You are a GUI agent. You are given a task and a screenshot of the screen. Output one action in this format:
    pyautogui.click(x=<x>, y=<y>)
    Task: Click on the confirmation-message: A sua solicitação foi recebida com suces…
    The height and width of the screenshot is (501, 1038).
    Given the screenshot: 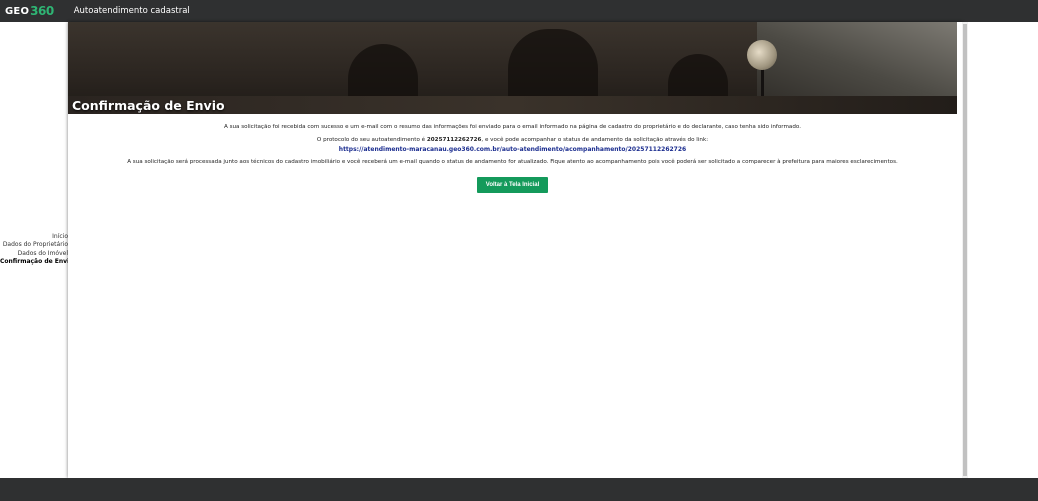 What is the action you would take?
    pyautogui.click(x=512, y=127)
    